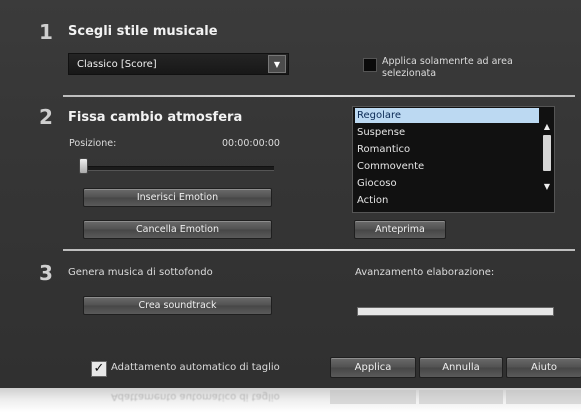 The image size is (581, 412). I want to click on progress-label: Avanzamento elaborazione:, so click(425, 272).